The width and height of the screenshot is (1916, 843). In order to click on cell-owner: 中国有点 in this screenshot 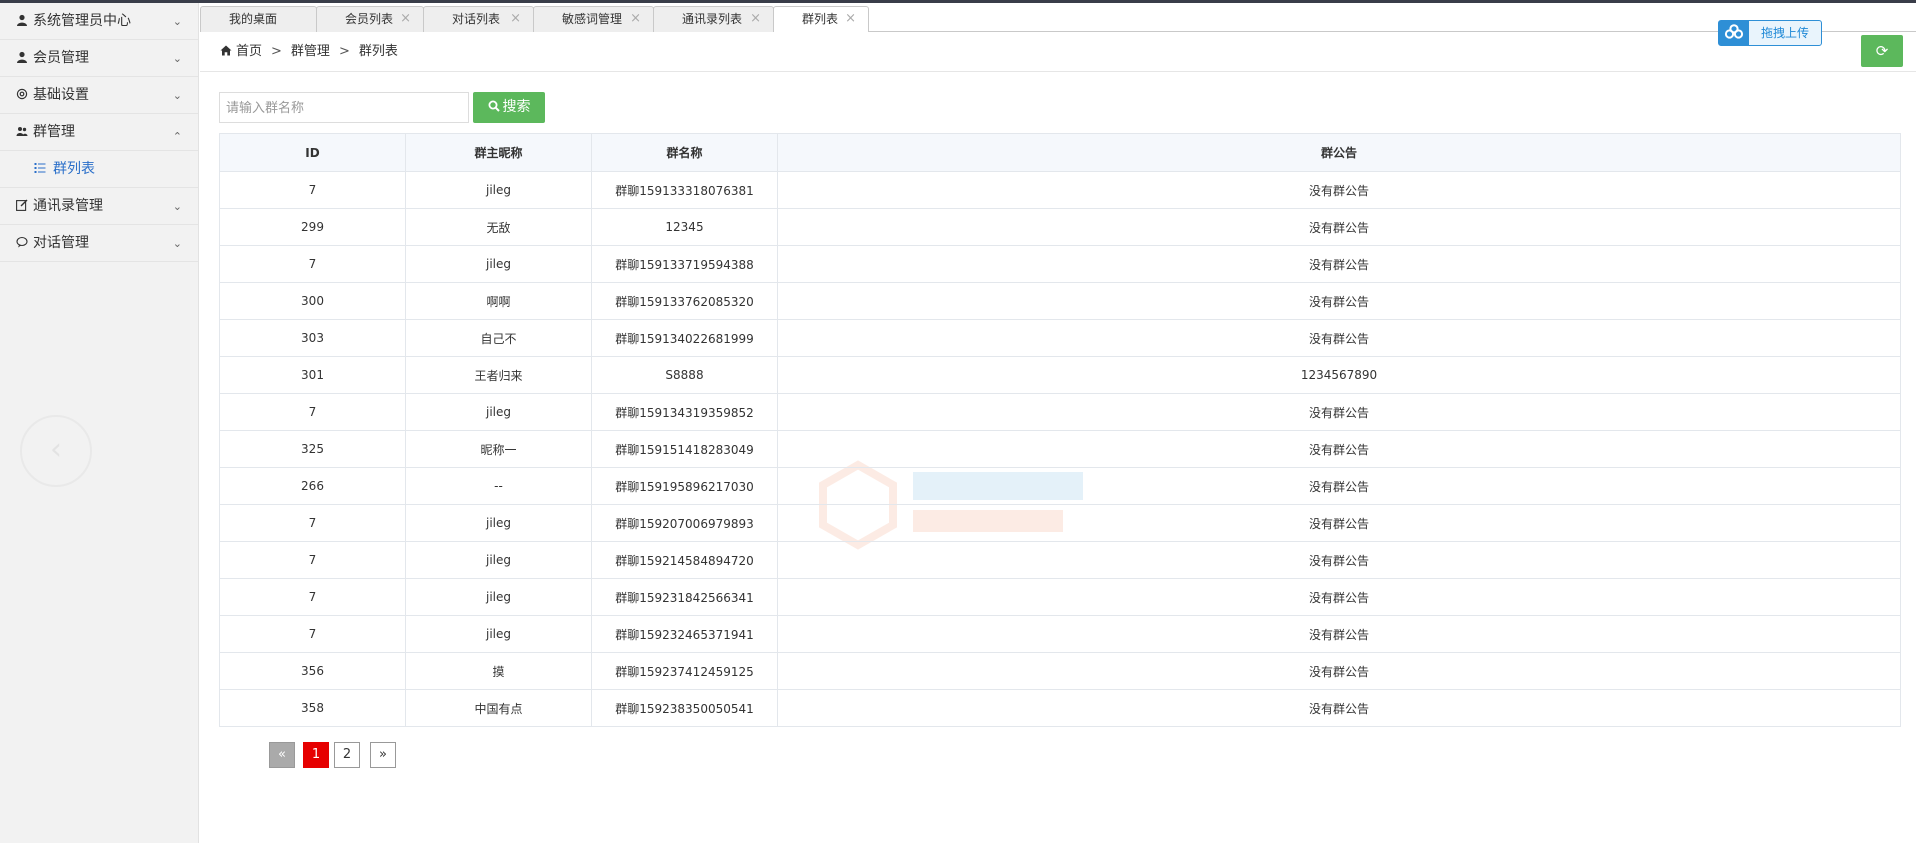, I will do `click(498, 708)`.